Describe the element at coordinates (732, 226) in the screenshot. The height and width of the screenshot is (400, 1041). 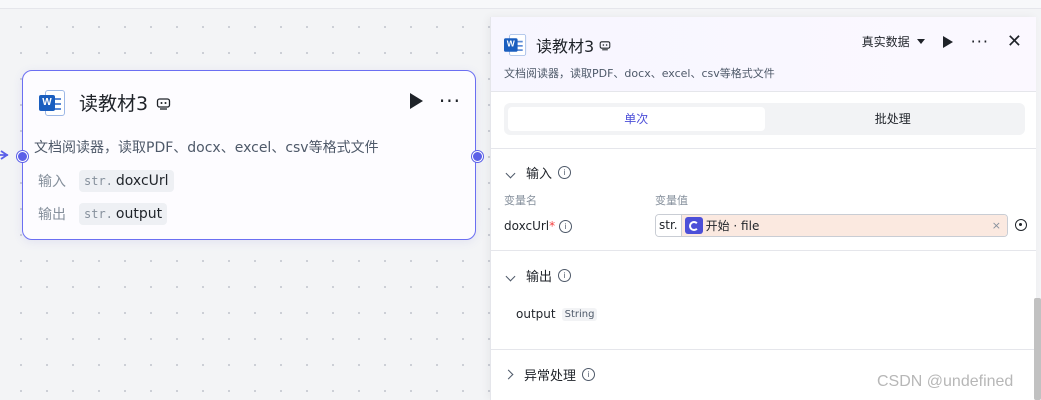
I see `reference-text: 开始 · file` at that location.